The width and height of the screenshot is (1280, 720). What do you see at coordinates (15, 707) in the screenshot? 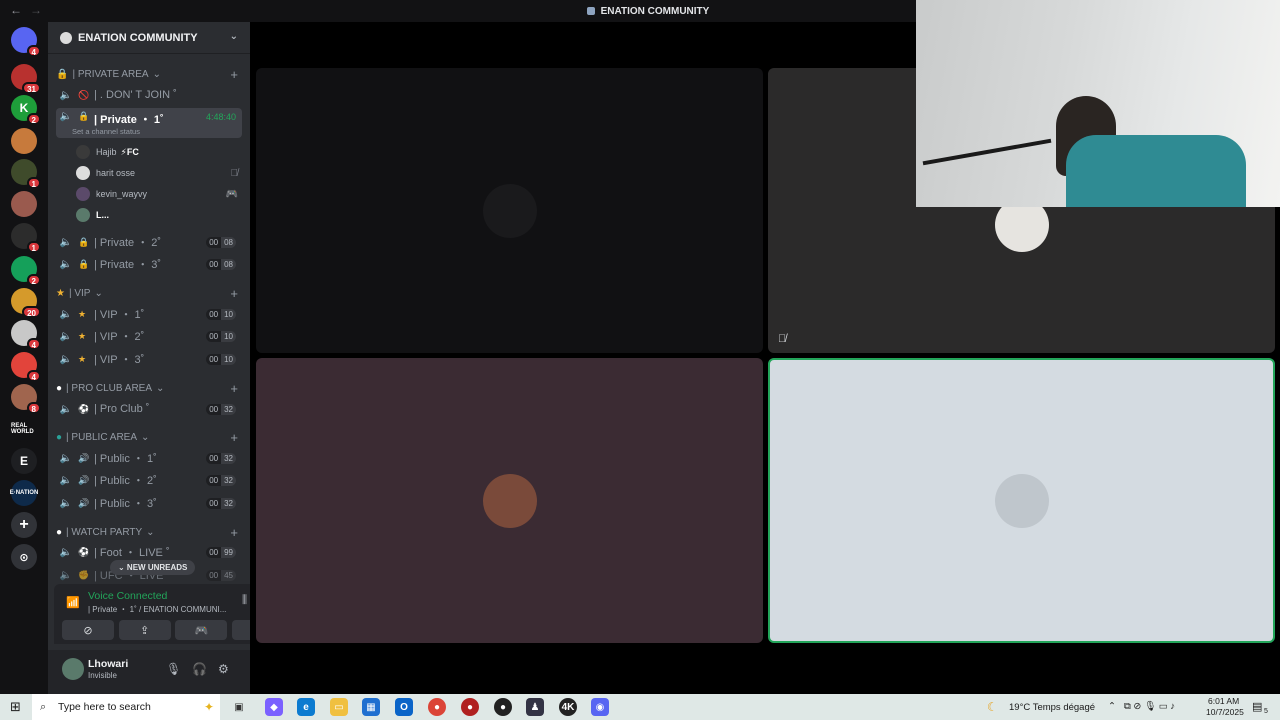
I see `windows-start-icon: ⊞` at bounding box center [15, 707].